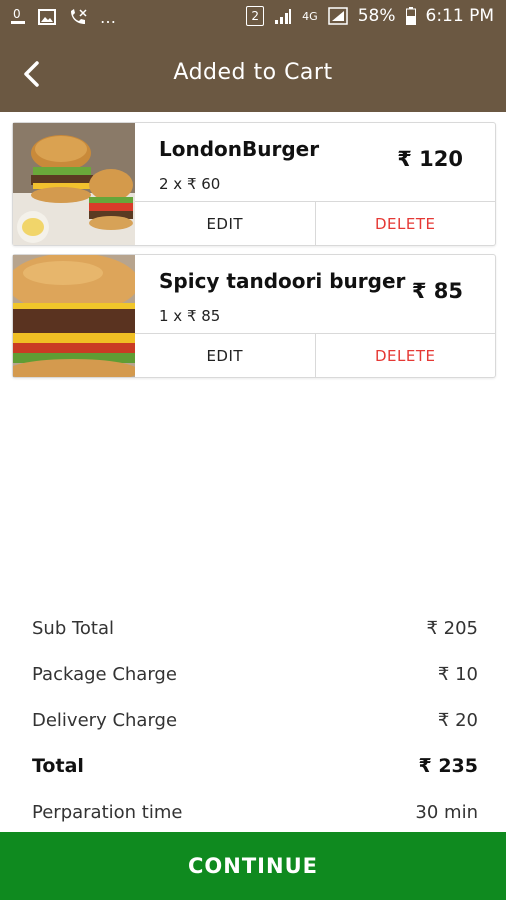  Describe the element at coordinates (107, 812) in the screenshot. I see `preparation-time-label: Perparation time` at that location.